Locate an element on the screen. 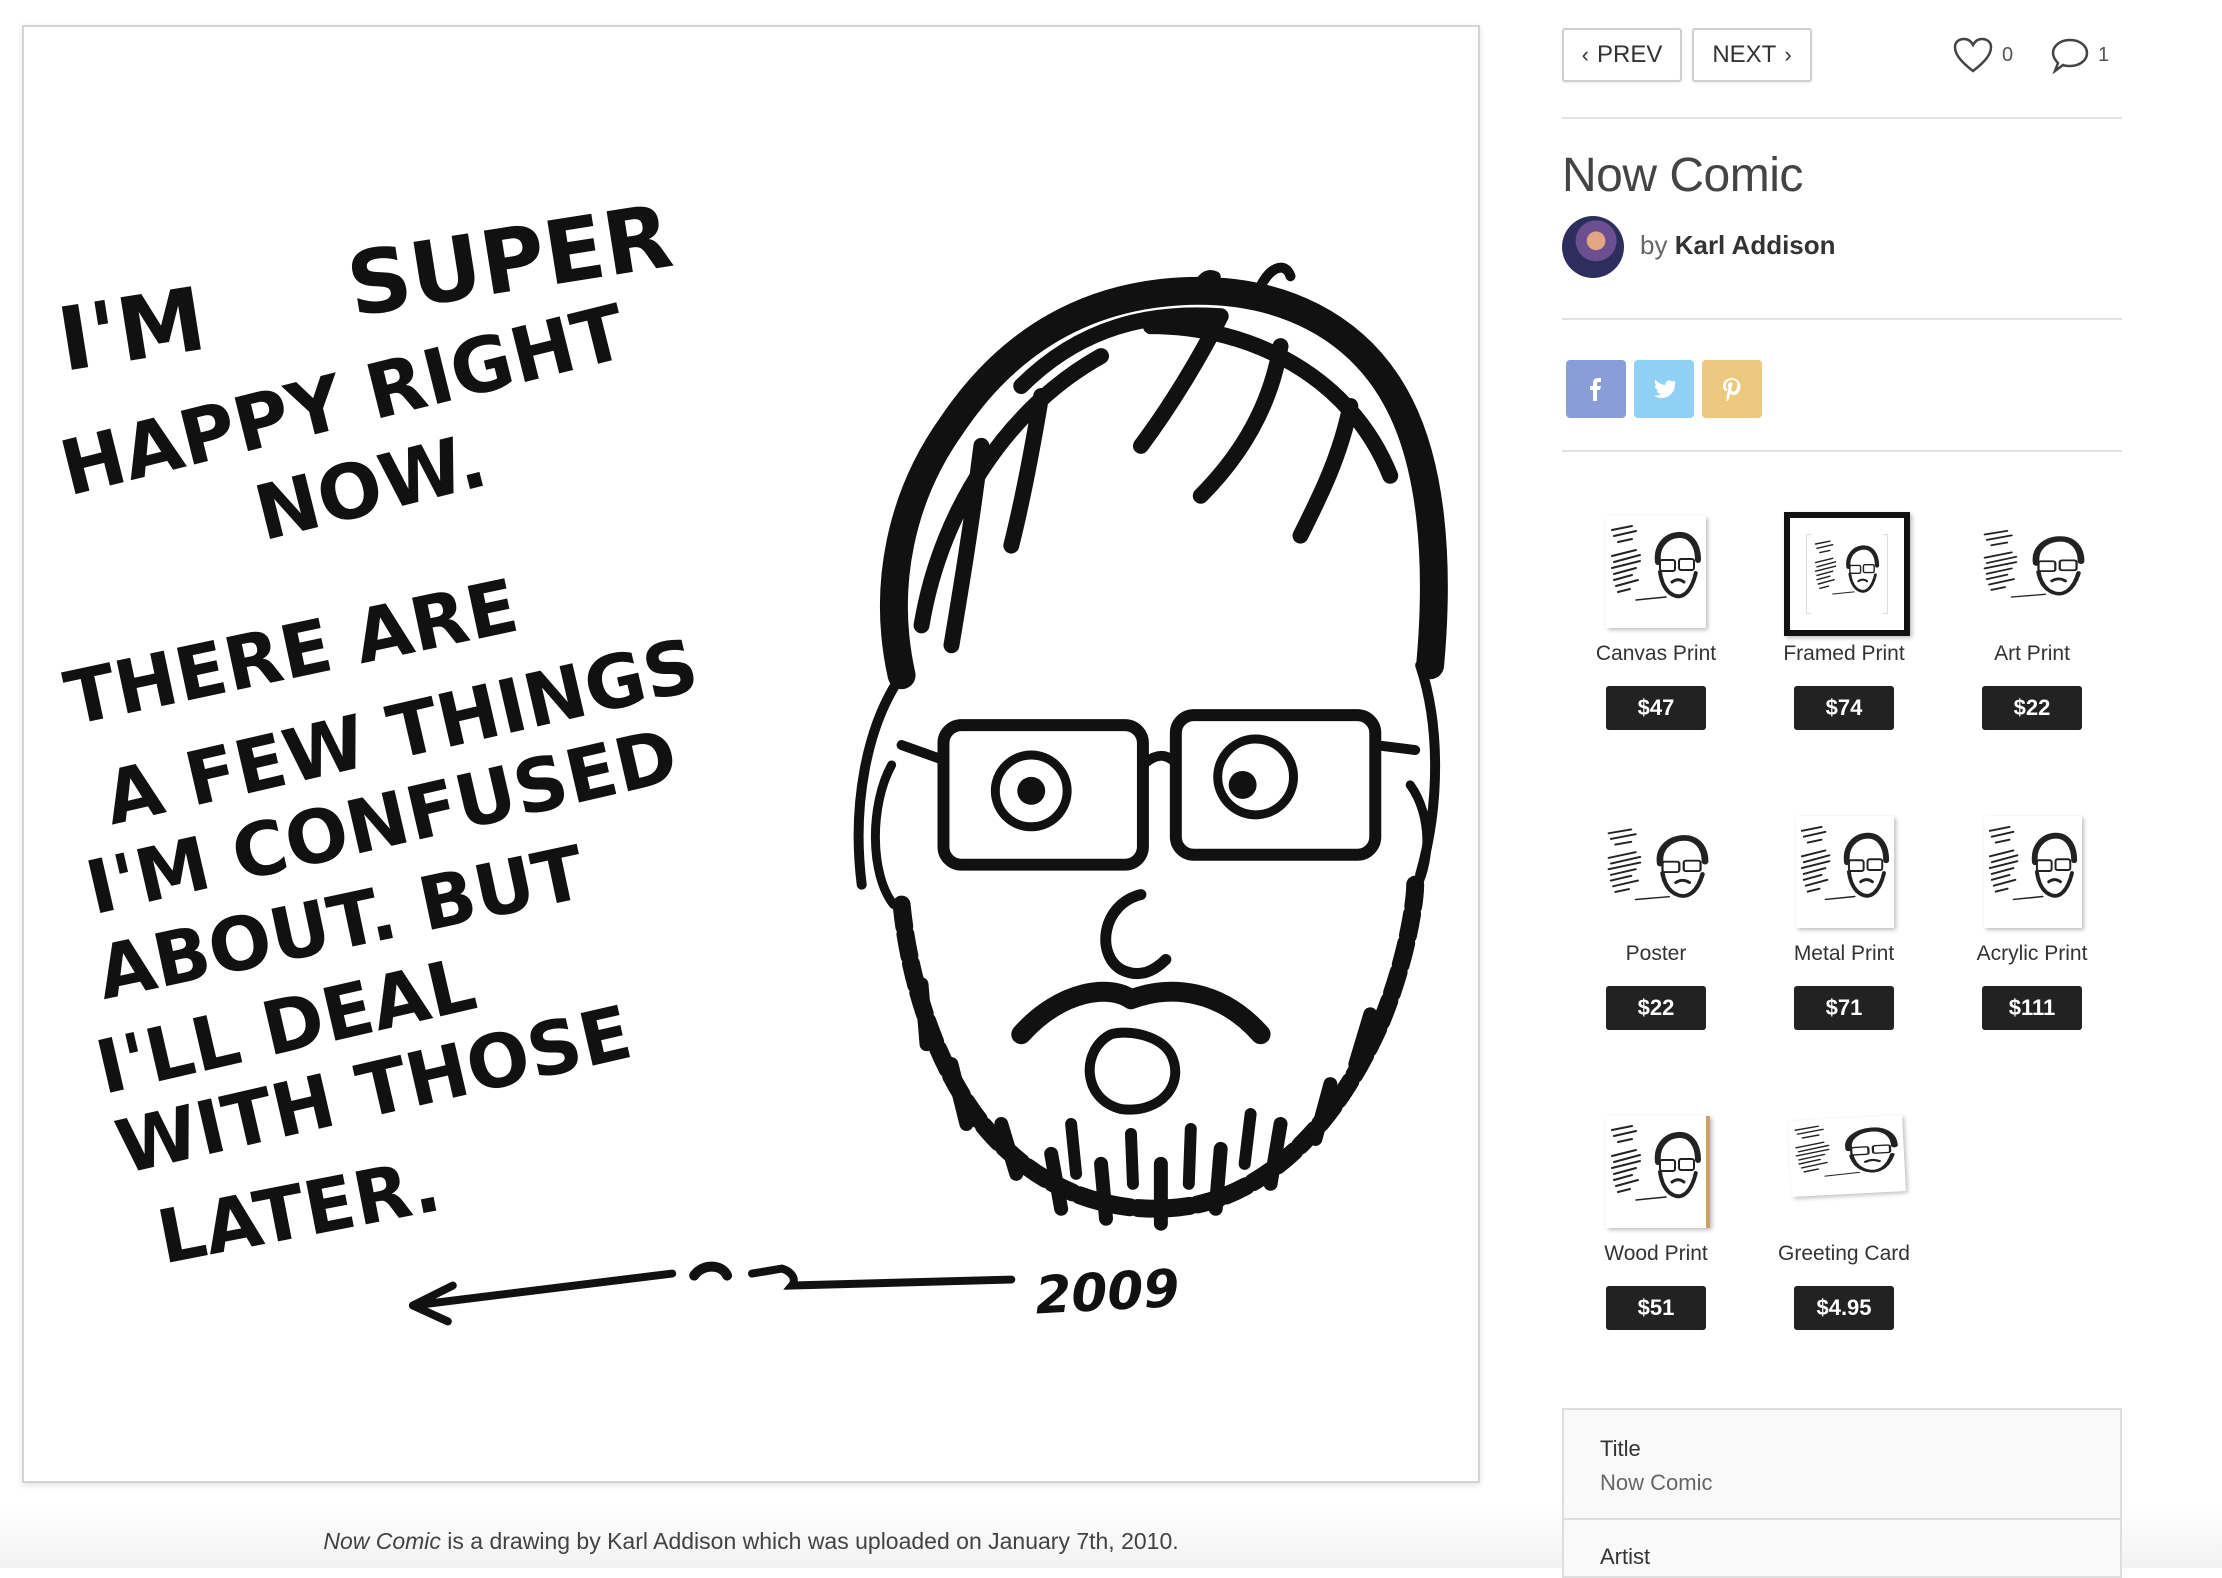  artwork-details: Title Now Comic Artist is located at coordinates (1842, 1493).